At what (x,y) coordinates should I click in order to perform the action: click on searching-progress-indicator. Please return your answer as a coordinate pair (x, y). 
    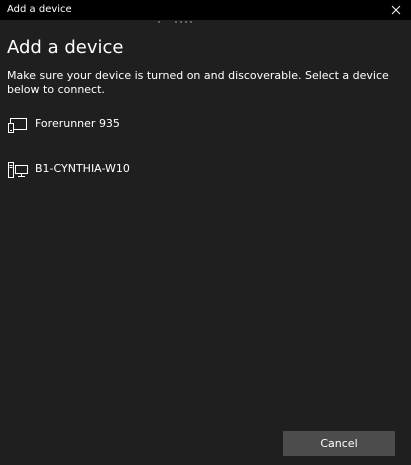
    Looking at the image, I should click on (176, 22).